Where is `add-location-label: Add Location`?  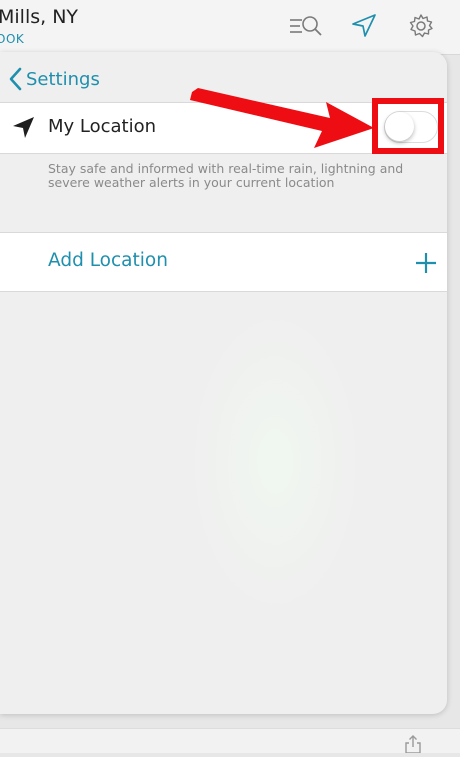
add-location-label: Add Location is located at coordinates (108, 260).